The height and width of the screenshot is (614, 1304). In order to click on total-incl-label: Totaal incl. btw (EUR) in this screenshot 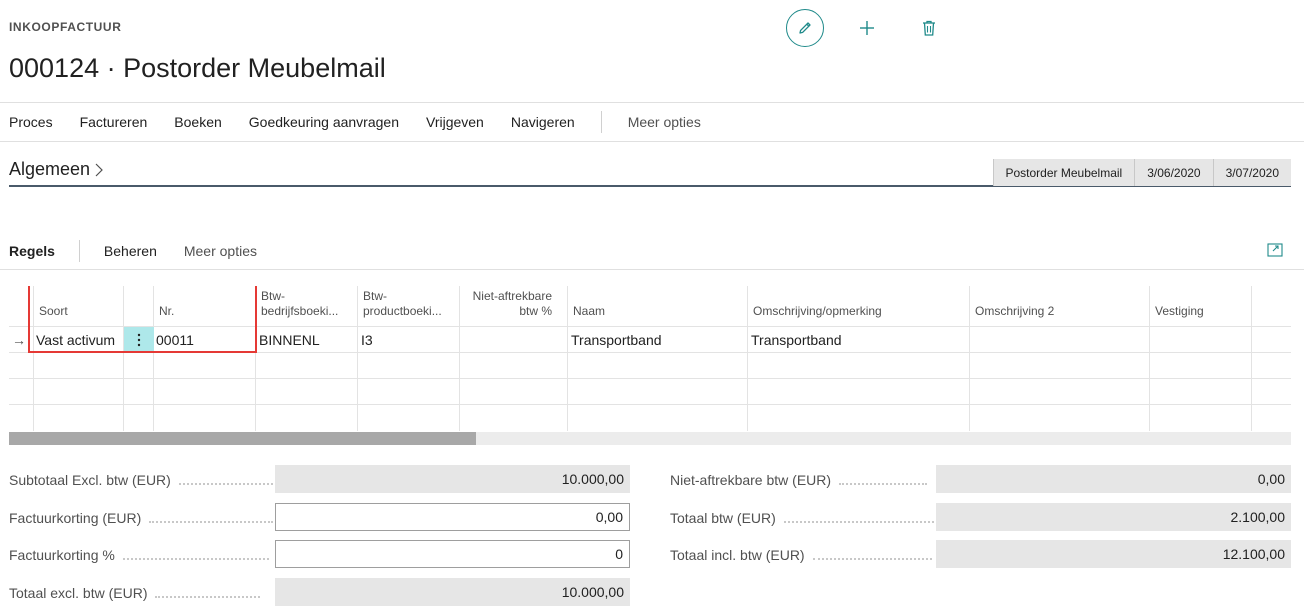, I will do `click(801, 555)`.